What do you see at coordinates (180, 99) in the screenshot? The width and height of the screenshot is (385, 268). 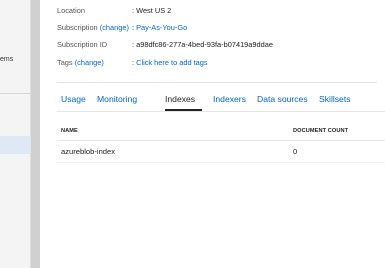 I see `tab-indexes: Indexes` at bounding box center [180, 99].